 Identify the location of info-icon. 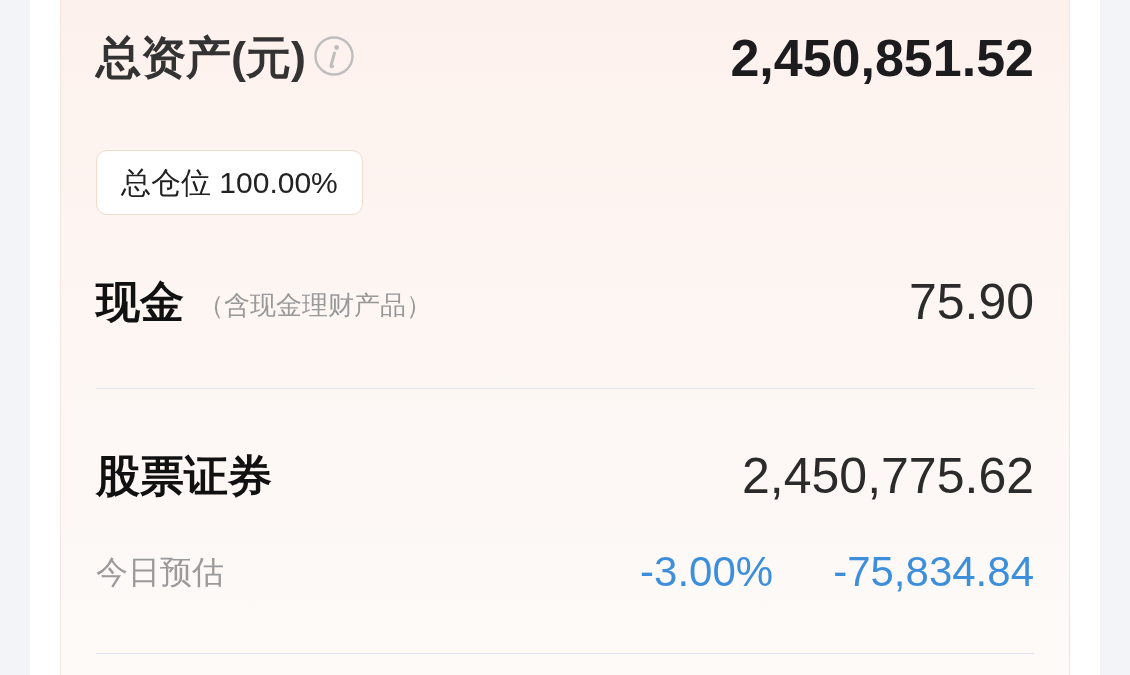
(334, 56).